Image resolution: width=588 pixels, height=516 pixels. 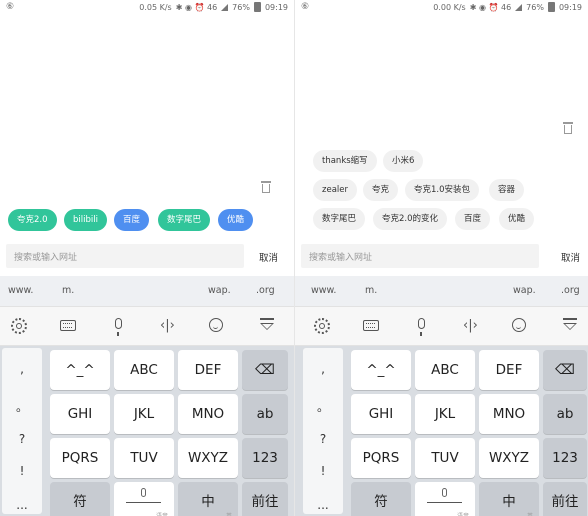 What do you see at coordinates (85, 220) in the screenshot?
I see `history-chip: bilibili` at bounding box center [85, 220].